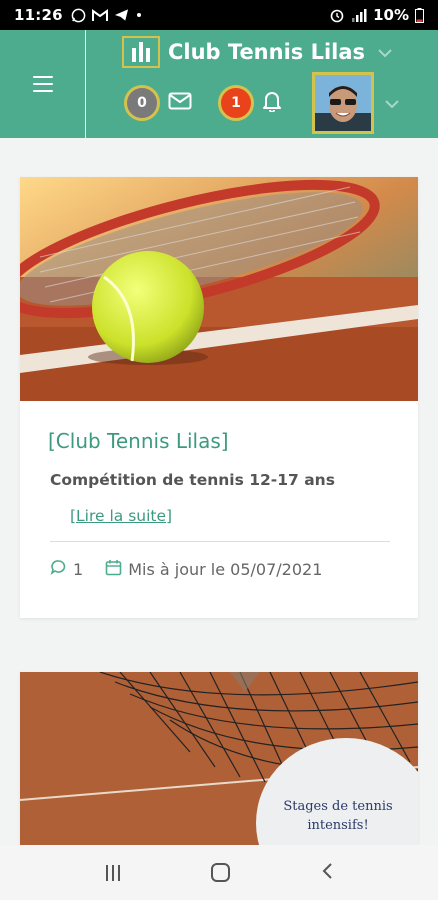 This screenshot has height=900, width=438. I want to click on divider, so click(220, 541).